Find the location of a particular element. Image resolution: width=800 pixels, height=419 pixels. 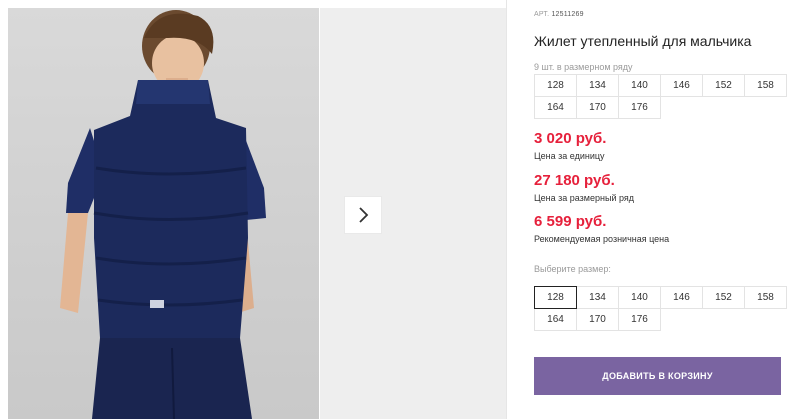

size-option: 152 is located at coordinates (723, 297).